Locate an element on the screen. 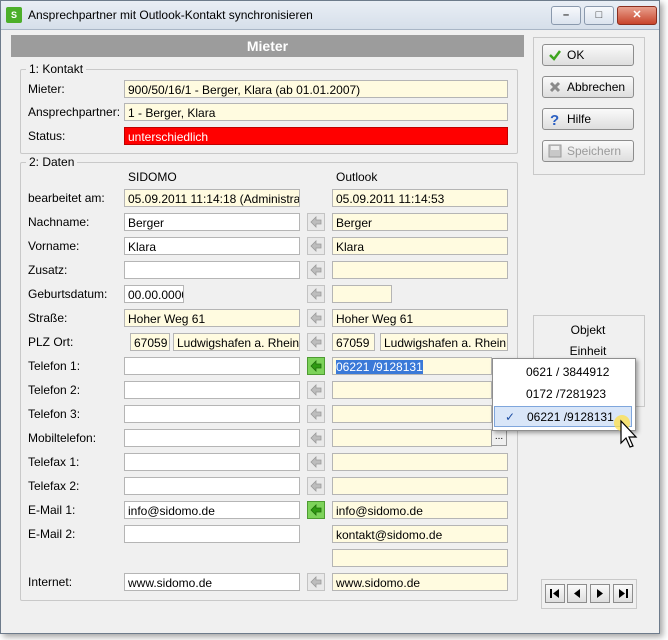 This screenshot has height=640, width=668. email1-copy-arrow is located at coordinates (316, 510).